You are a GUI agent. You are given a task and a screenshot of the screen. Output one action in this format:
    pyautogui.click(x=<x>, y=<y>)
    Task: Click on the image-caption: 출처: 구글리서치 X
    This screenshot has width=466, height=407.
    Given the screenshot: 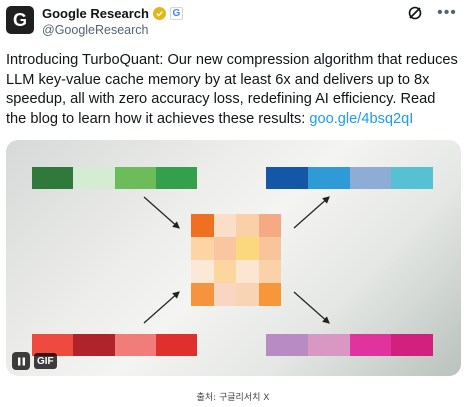 What is the action you would take?
    pyautogui.click(x=233, y=398)
    